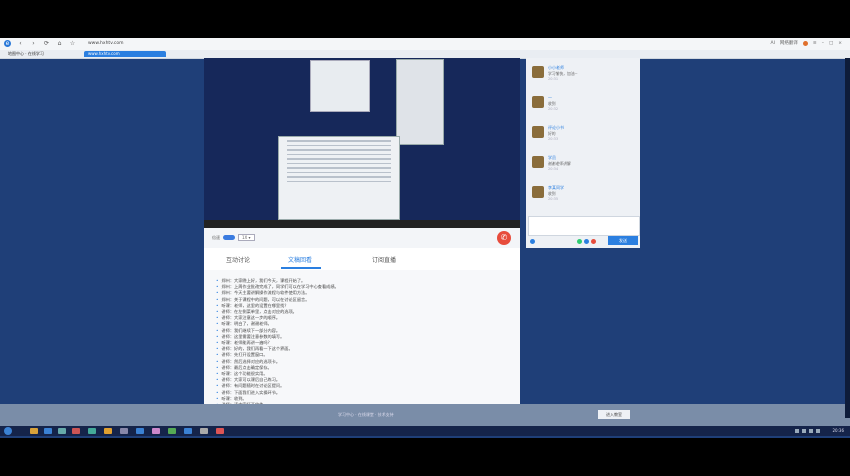 This screenshot has width=850, height=476. I want to click on rate-select: 1X ▾, so click(246, 237).